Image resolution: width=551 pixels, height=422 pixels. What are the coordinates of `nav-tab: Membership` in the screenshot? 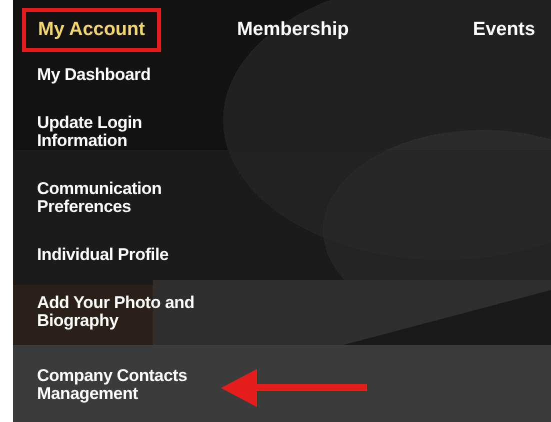 It's located at (292, 30).